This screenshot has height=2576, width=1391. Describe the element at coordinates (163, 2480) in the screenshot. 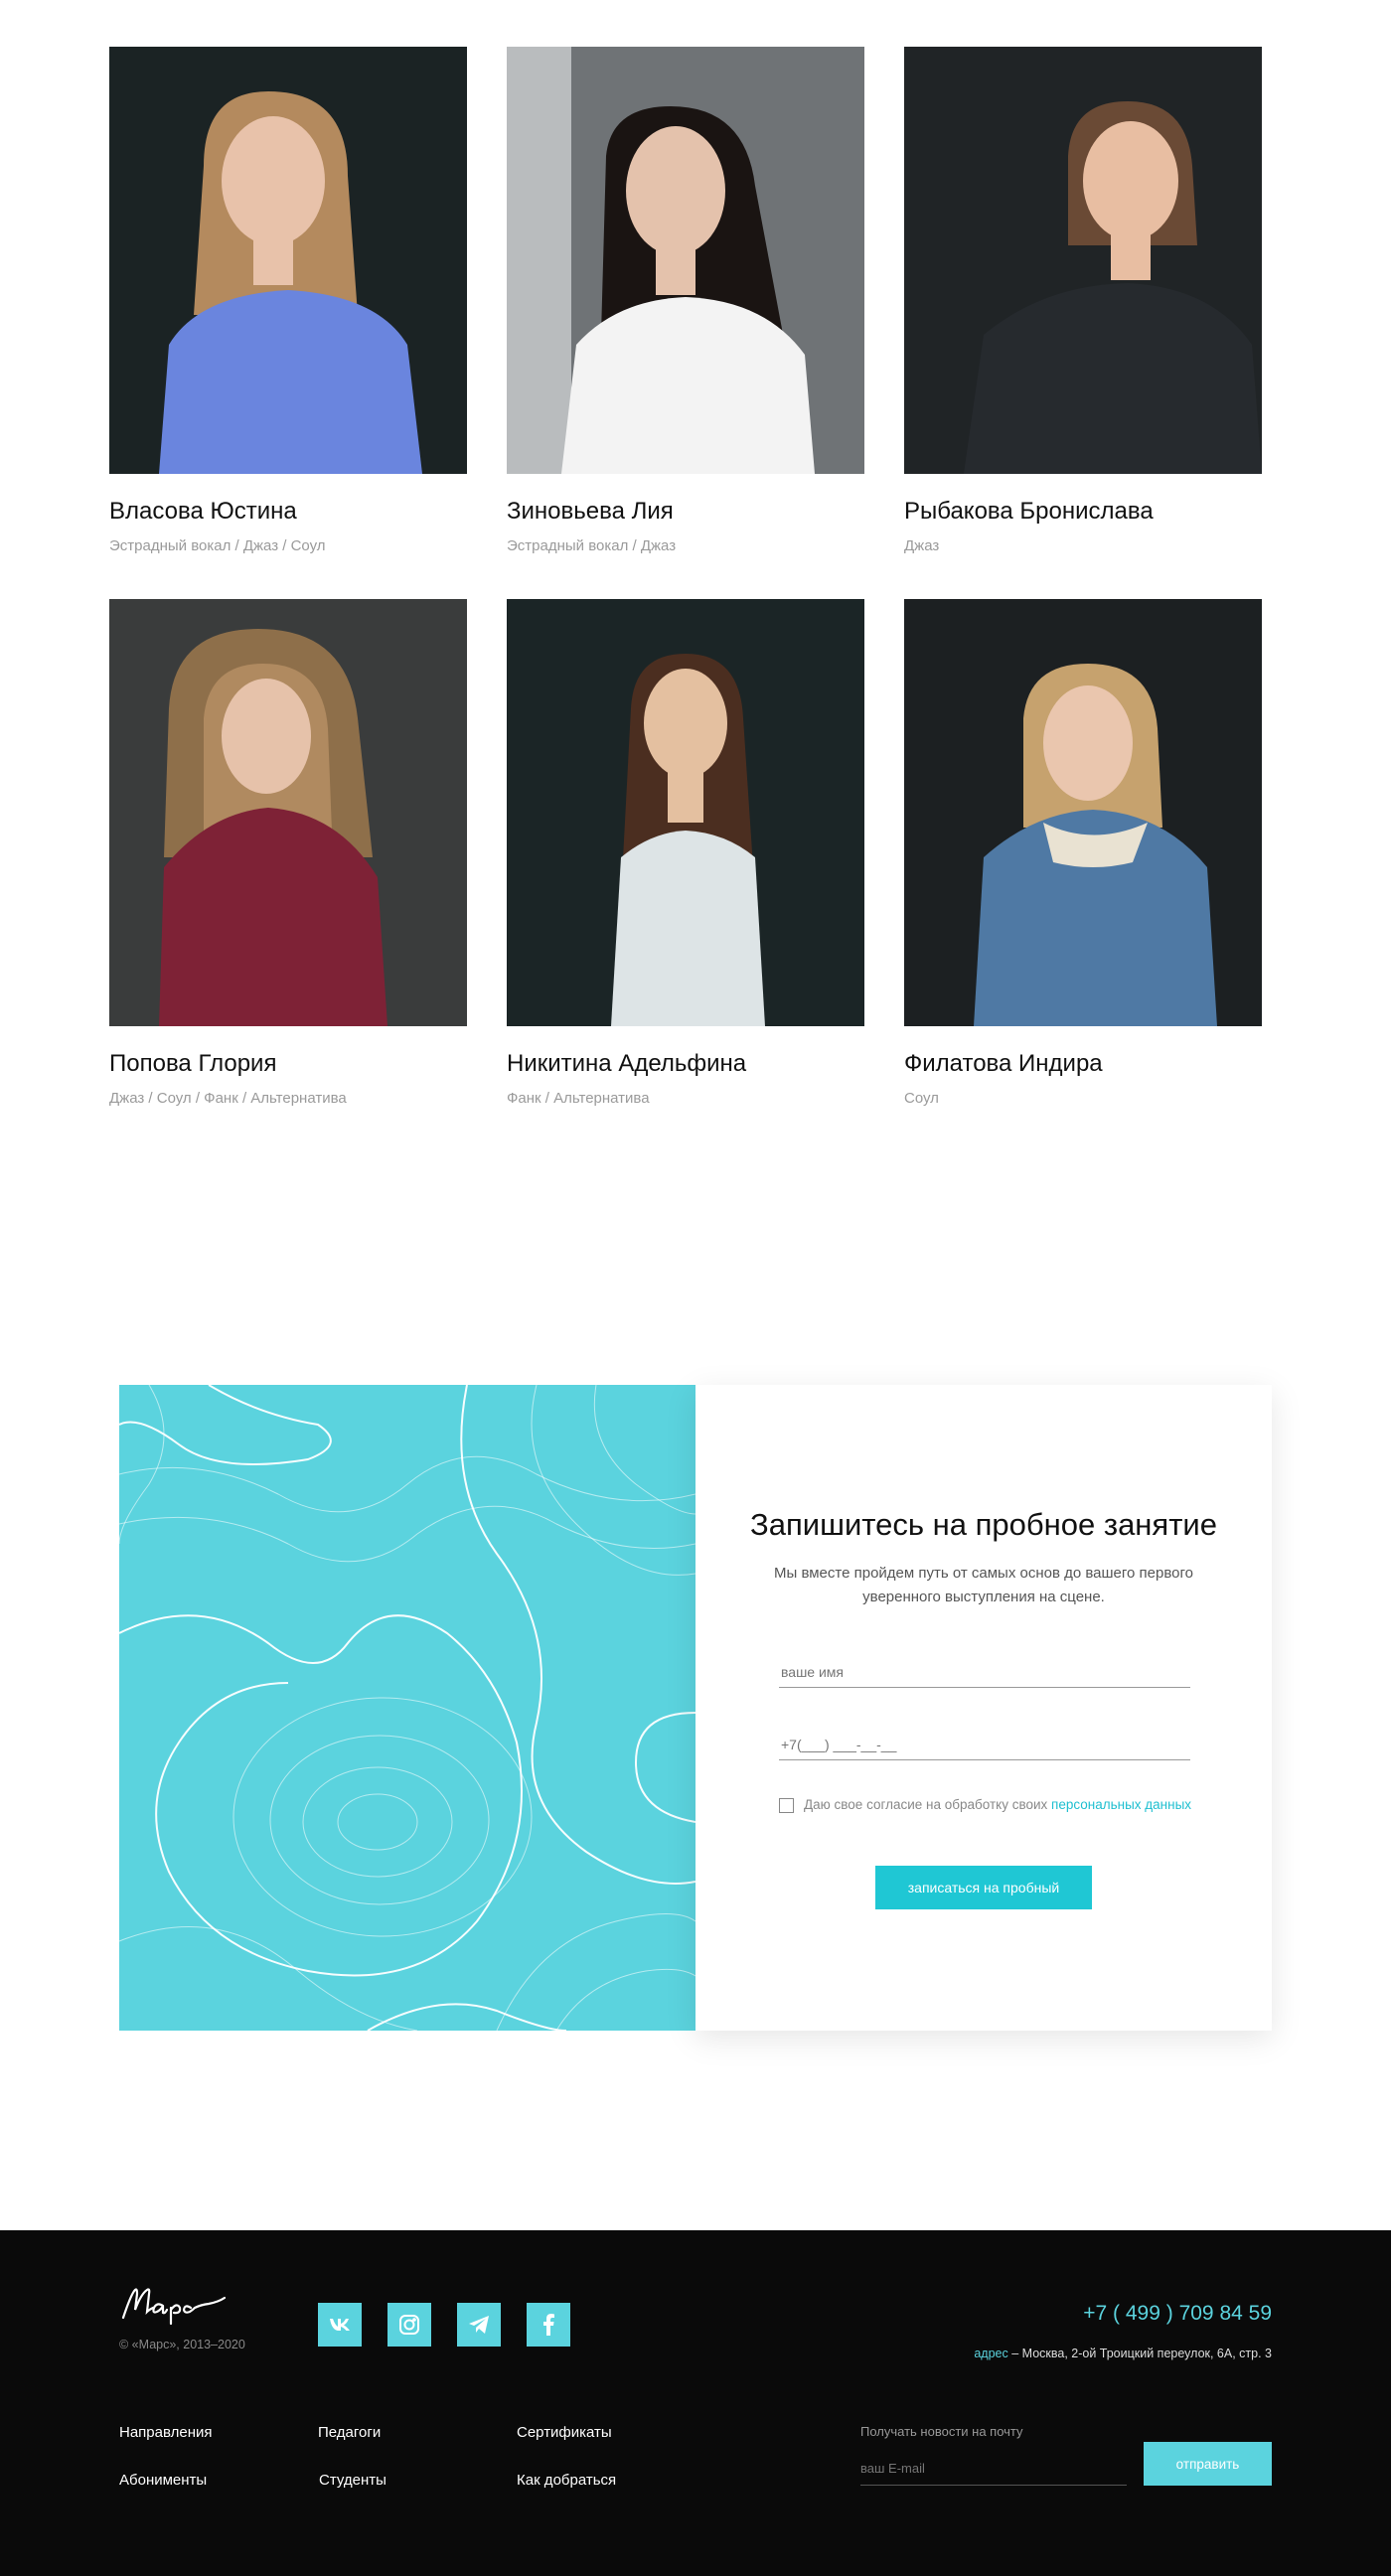

I see `footer-link-subscriptions: Абонименты` at that location.